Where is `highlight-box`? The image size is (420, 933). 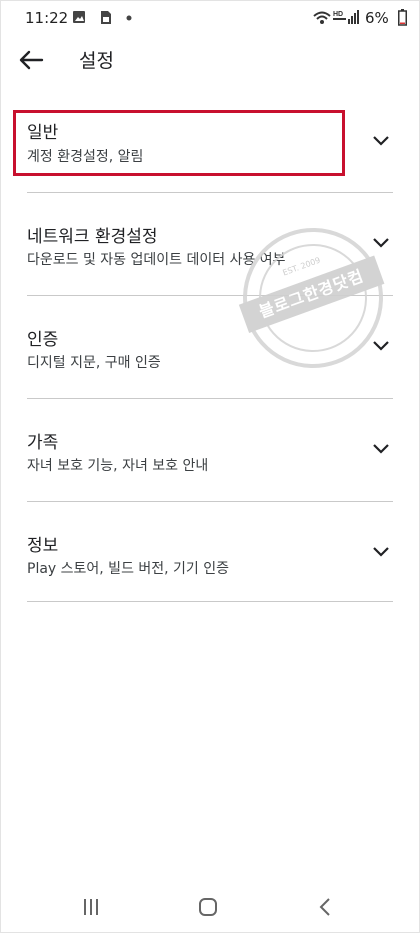 highlight-box is located at coordinates (179, 143).